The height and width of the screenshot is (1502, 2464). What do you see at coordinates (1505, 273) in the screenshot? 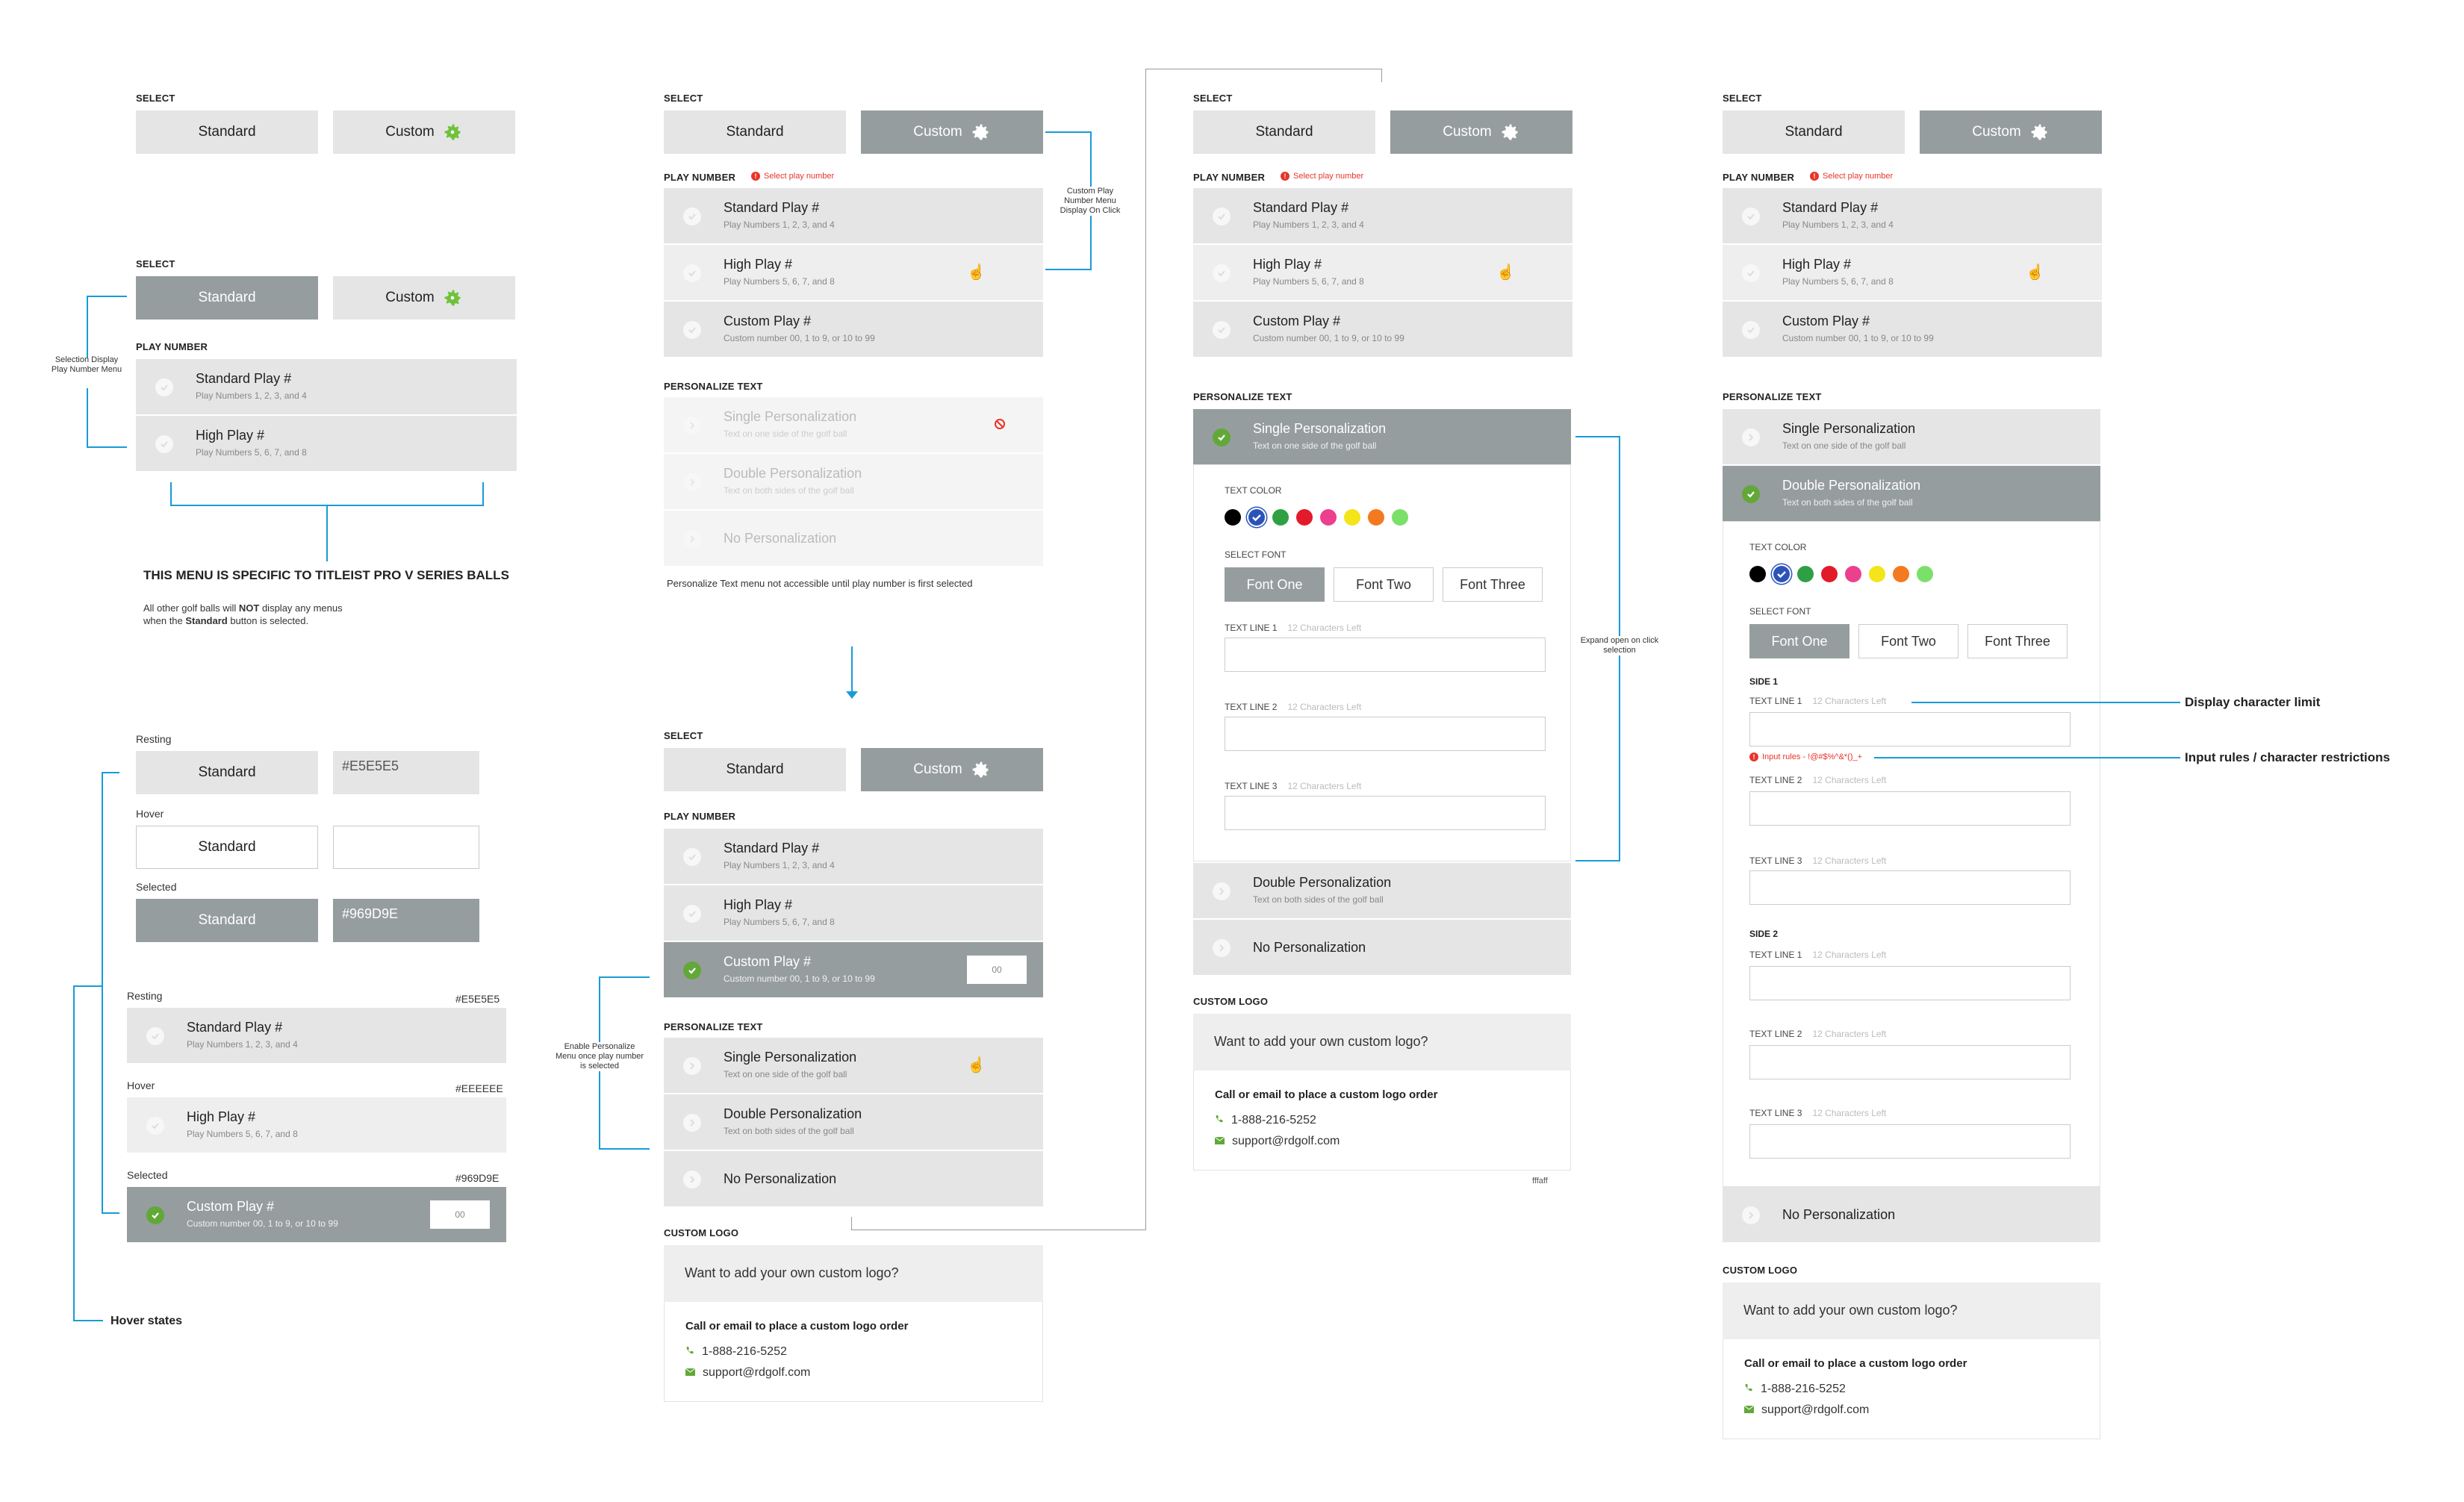
I see `hand-cursor-icon: ☝` at bounding box center [1505, 273].